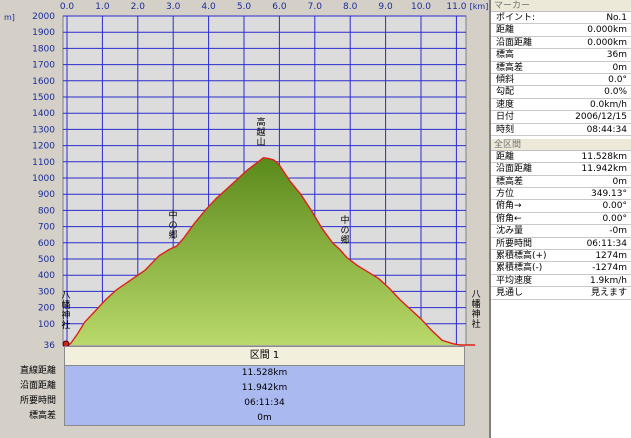  Describe the element at coordinates (616, 18) in the screenshot. I see `marker-row-value: No.1` at that location.